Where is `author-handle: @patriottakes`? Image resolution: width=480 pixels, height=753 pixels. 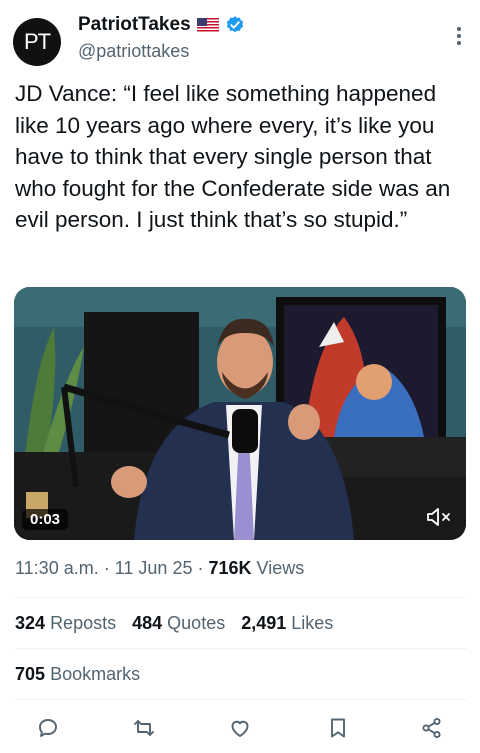 author-handle: @patriottakes is located at coordinates (133, 51).